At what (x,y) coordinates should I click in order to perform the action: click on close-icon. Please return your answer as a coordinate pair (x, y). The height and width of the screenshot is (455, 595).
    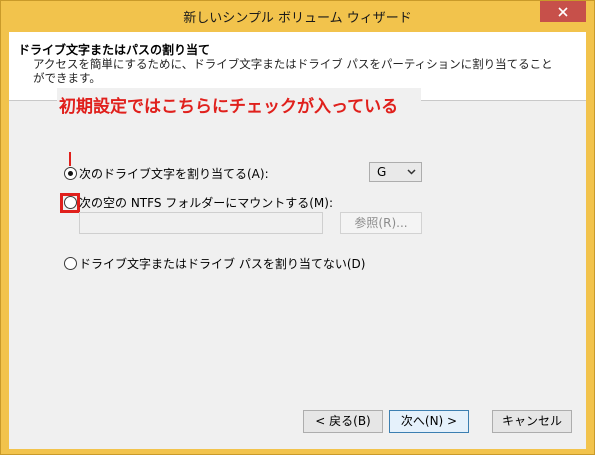
    Looking at the image, I should click on (563, 11).